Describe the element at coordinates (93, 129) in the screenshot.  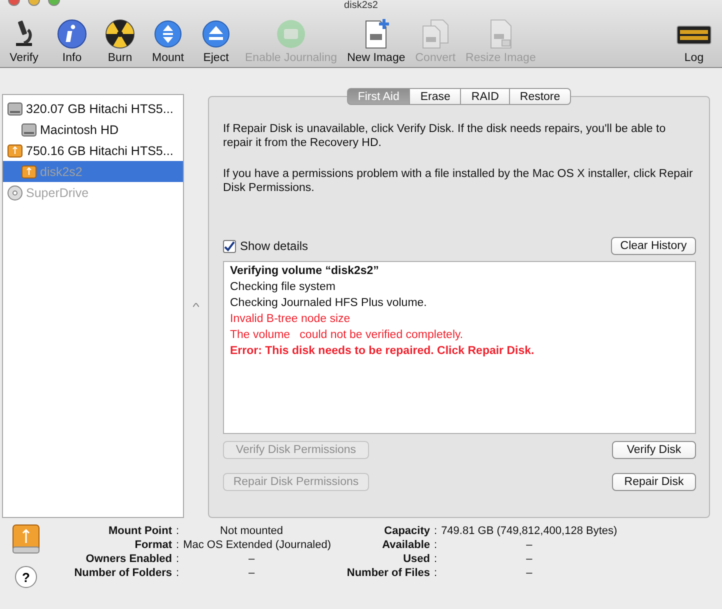
I see `sidebar-item: Macintosh HD` at that location.